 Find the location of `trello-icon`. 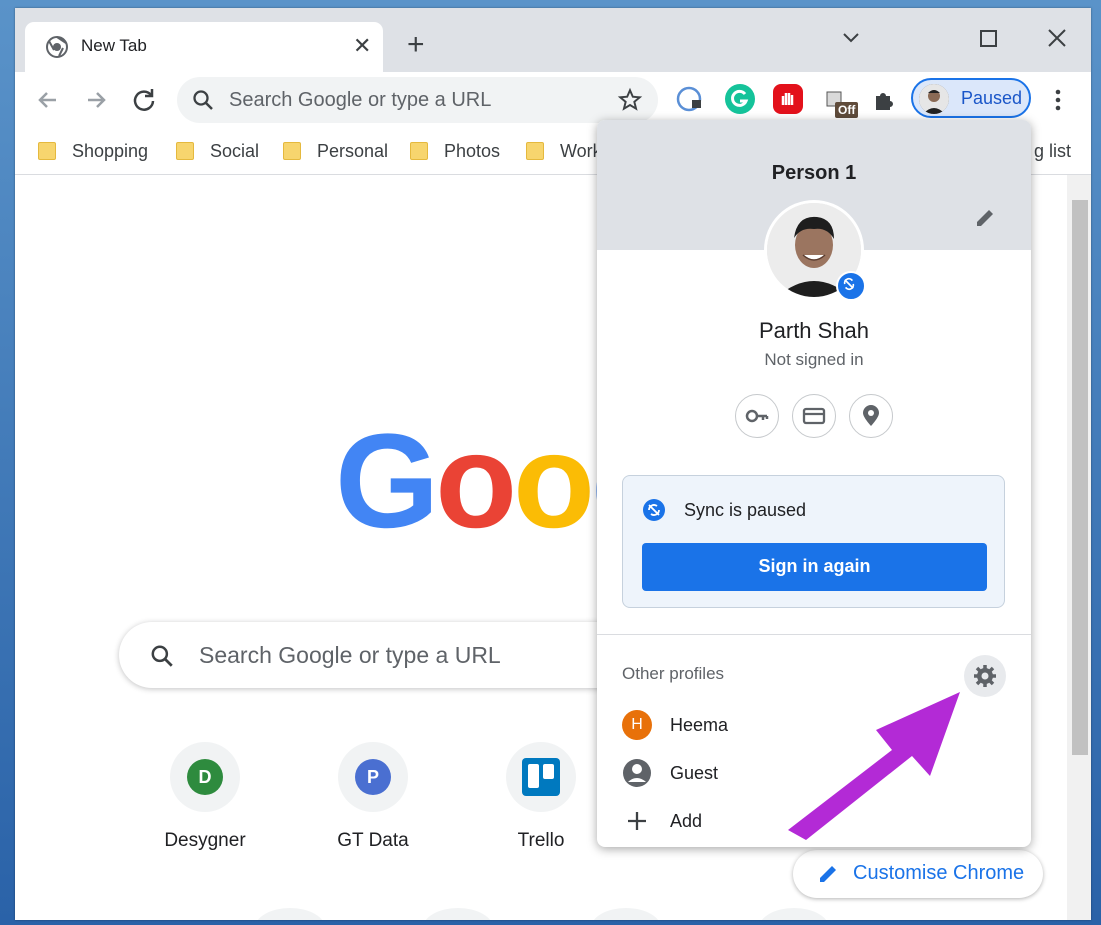

trello-icon is located at coordinates (541, 777).